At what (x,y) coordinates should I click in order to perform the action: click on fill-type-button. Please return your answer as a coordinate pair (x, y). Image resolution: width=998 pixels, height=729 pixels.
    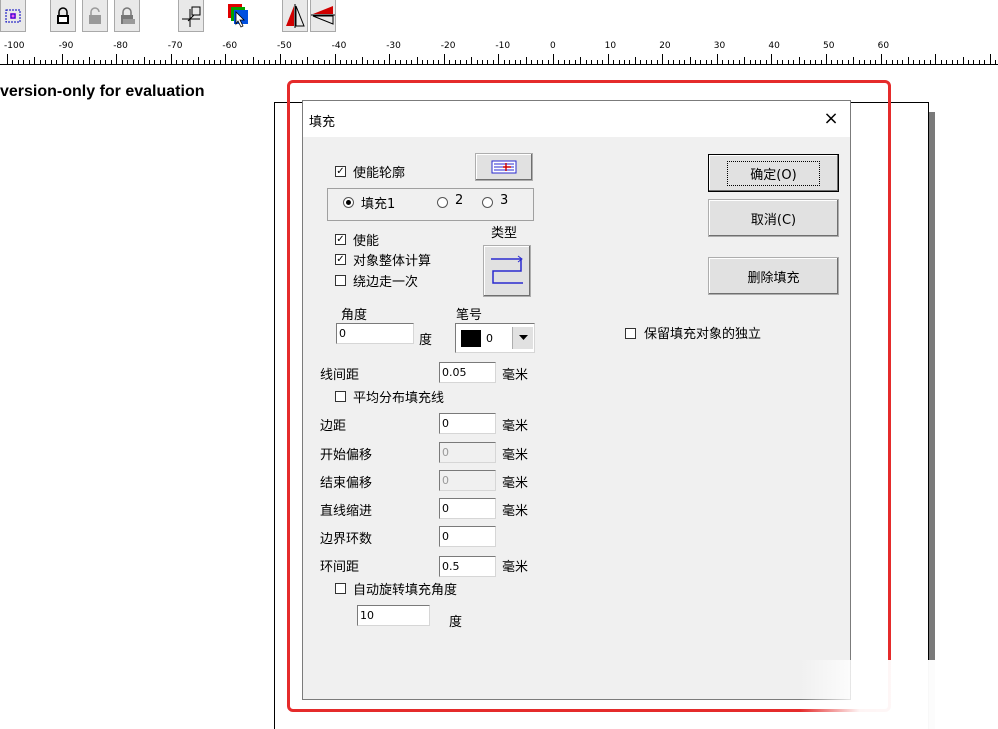
    Looking at the image, I should click on (507, 271).